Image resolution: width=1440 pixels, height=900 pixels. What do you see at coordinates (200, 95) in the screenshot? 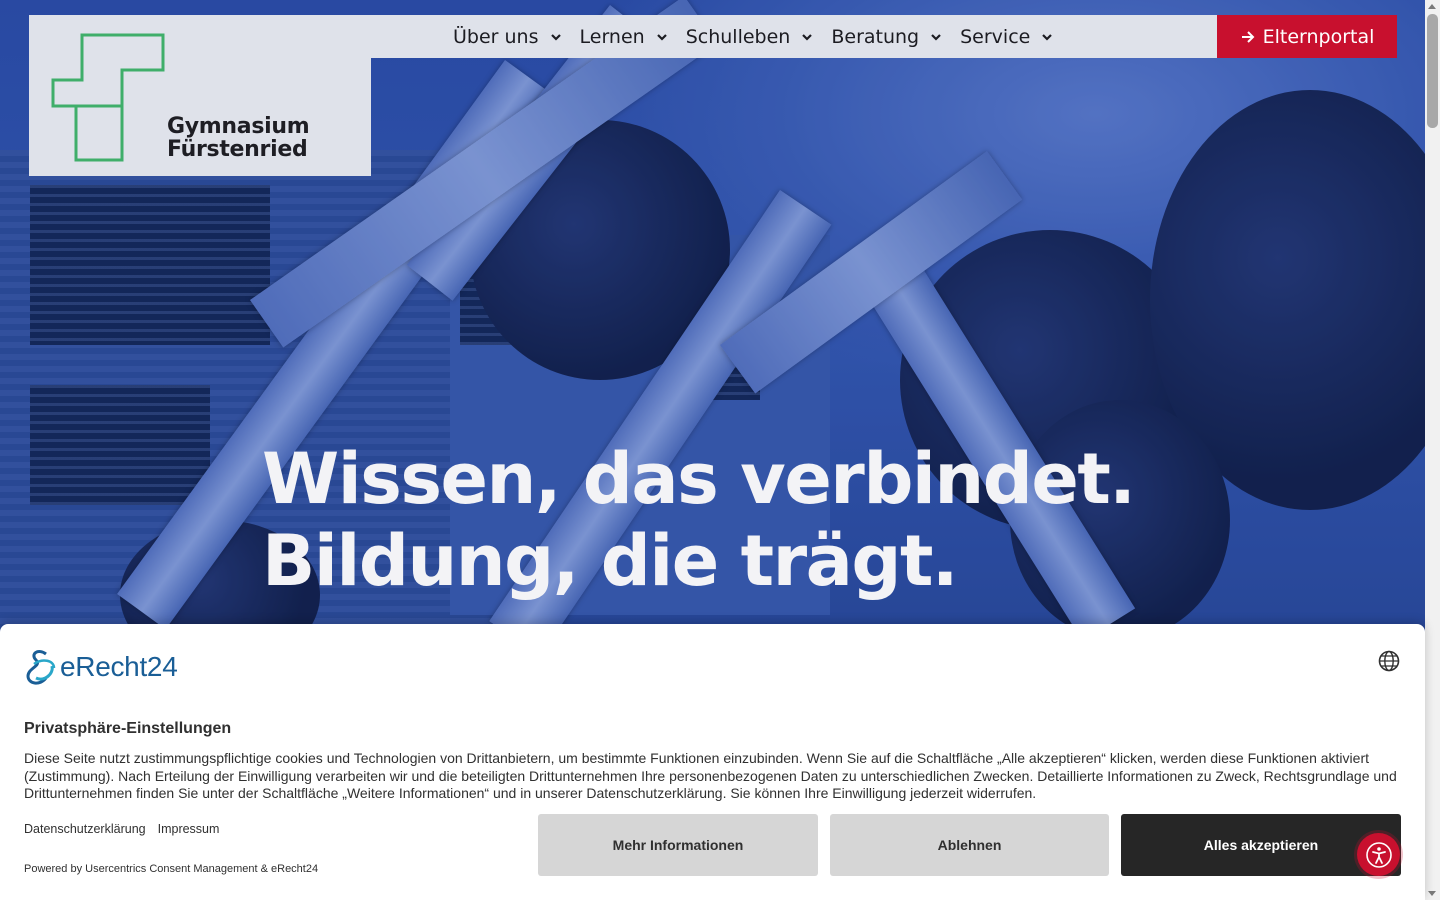
I see `site-logo: Gymnasium Fürstenried` at bounding box center [200, 95].